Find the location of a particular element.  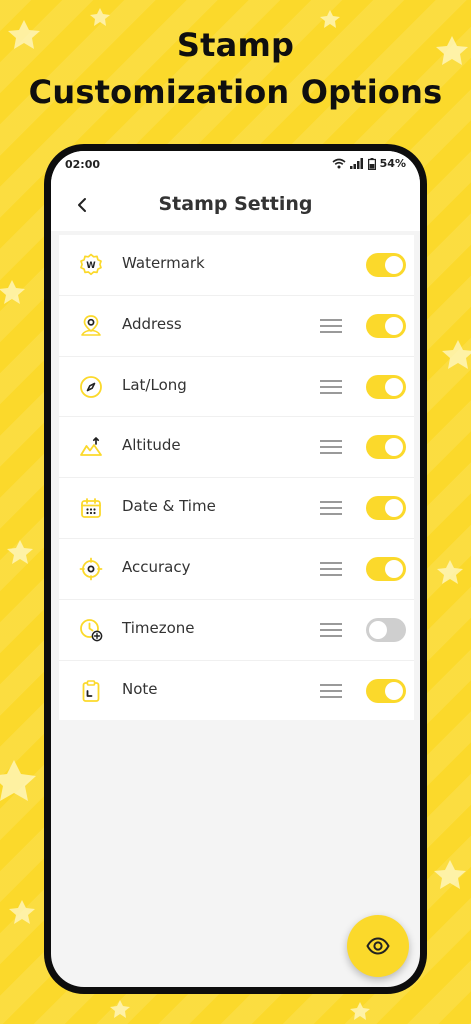

status-indicators: 54% is located at coordinates (369, 163).